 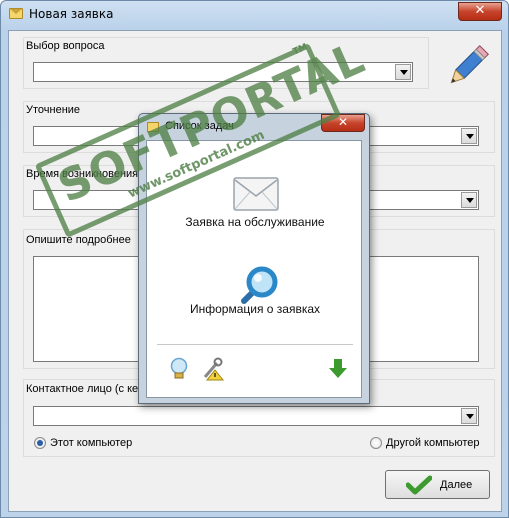 I want to click on radio-other-computer, so click(x=376, y=443).